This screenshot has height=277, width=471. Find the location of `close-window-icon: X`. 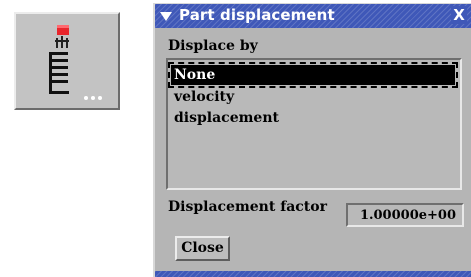

close-window-icon: X is located at coordinates (459, 15).